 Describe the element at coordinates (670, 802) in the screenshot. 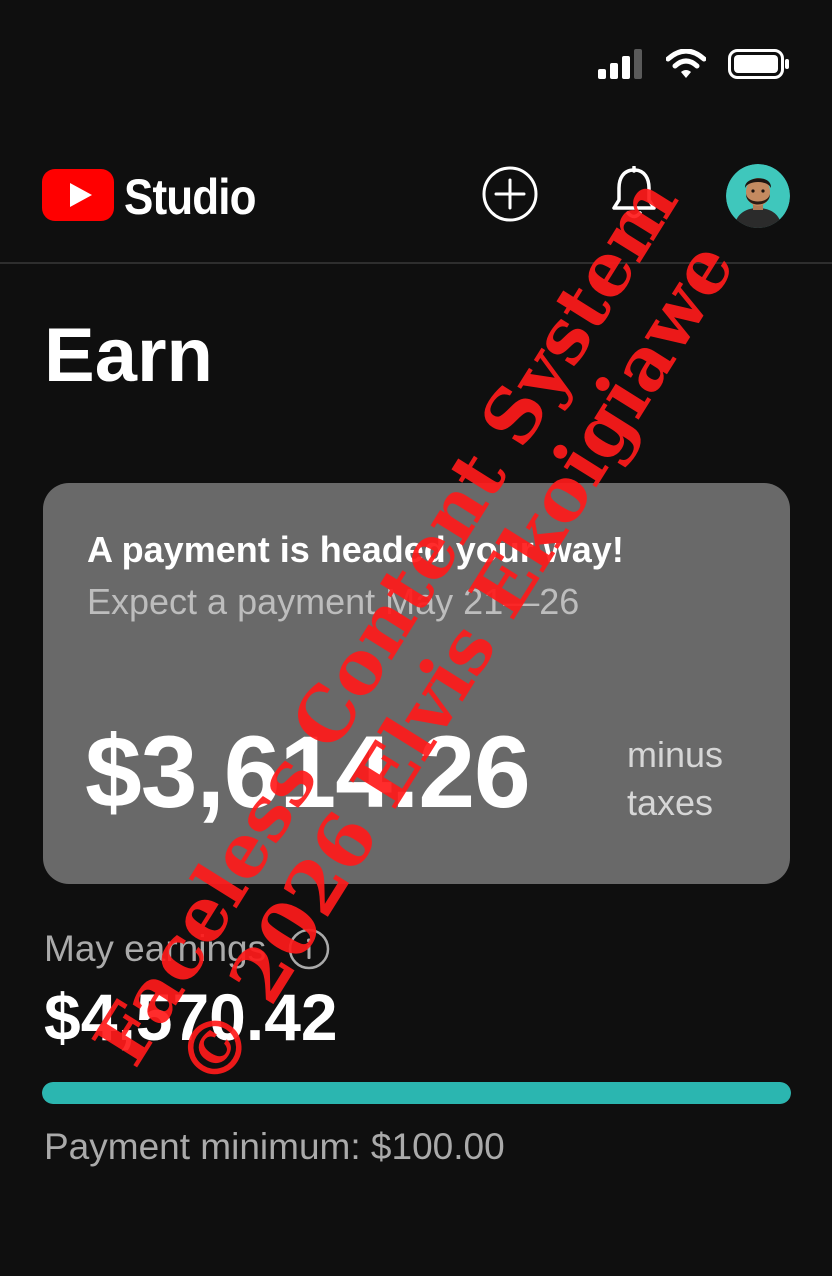

I see `payment-suffix-line2: taxes` at that location.